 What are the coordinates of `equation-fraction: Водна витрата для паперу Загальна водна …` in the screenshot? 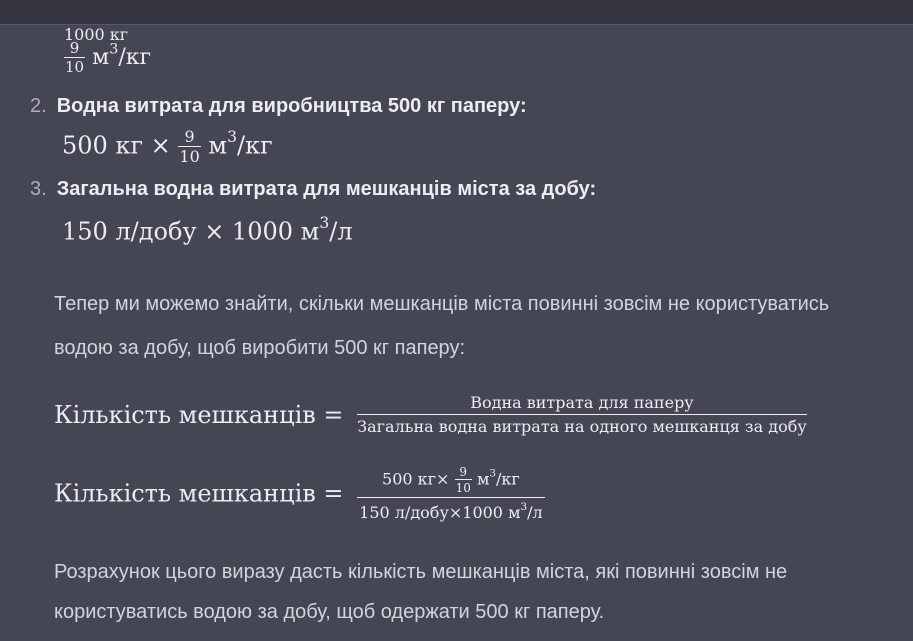 It's located at (582, 415).